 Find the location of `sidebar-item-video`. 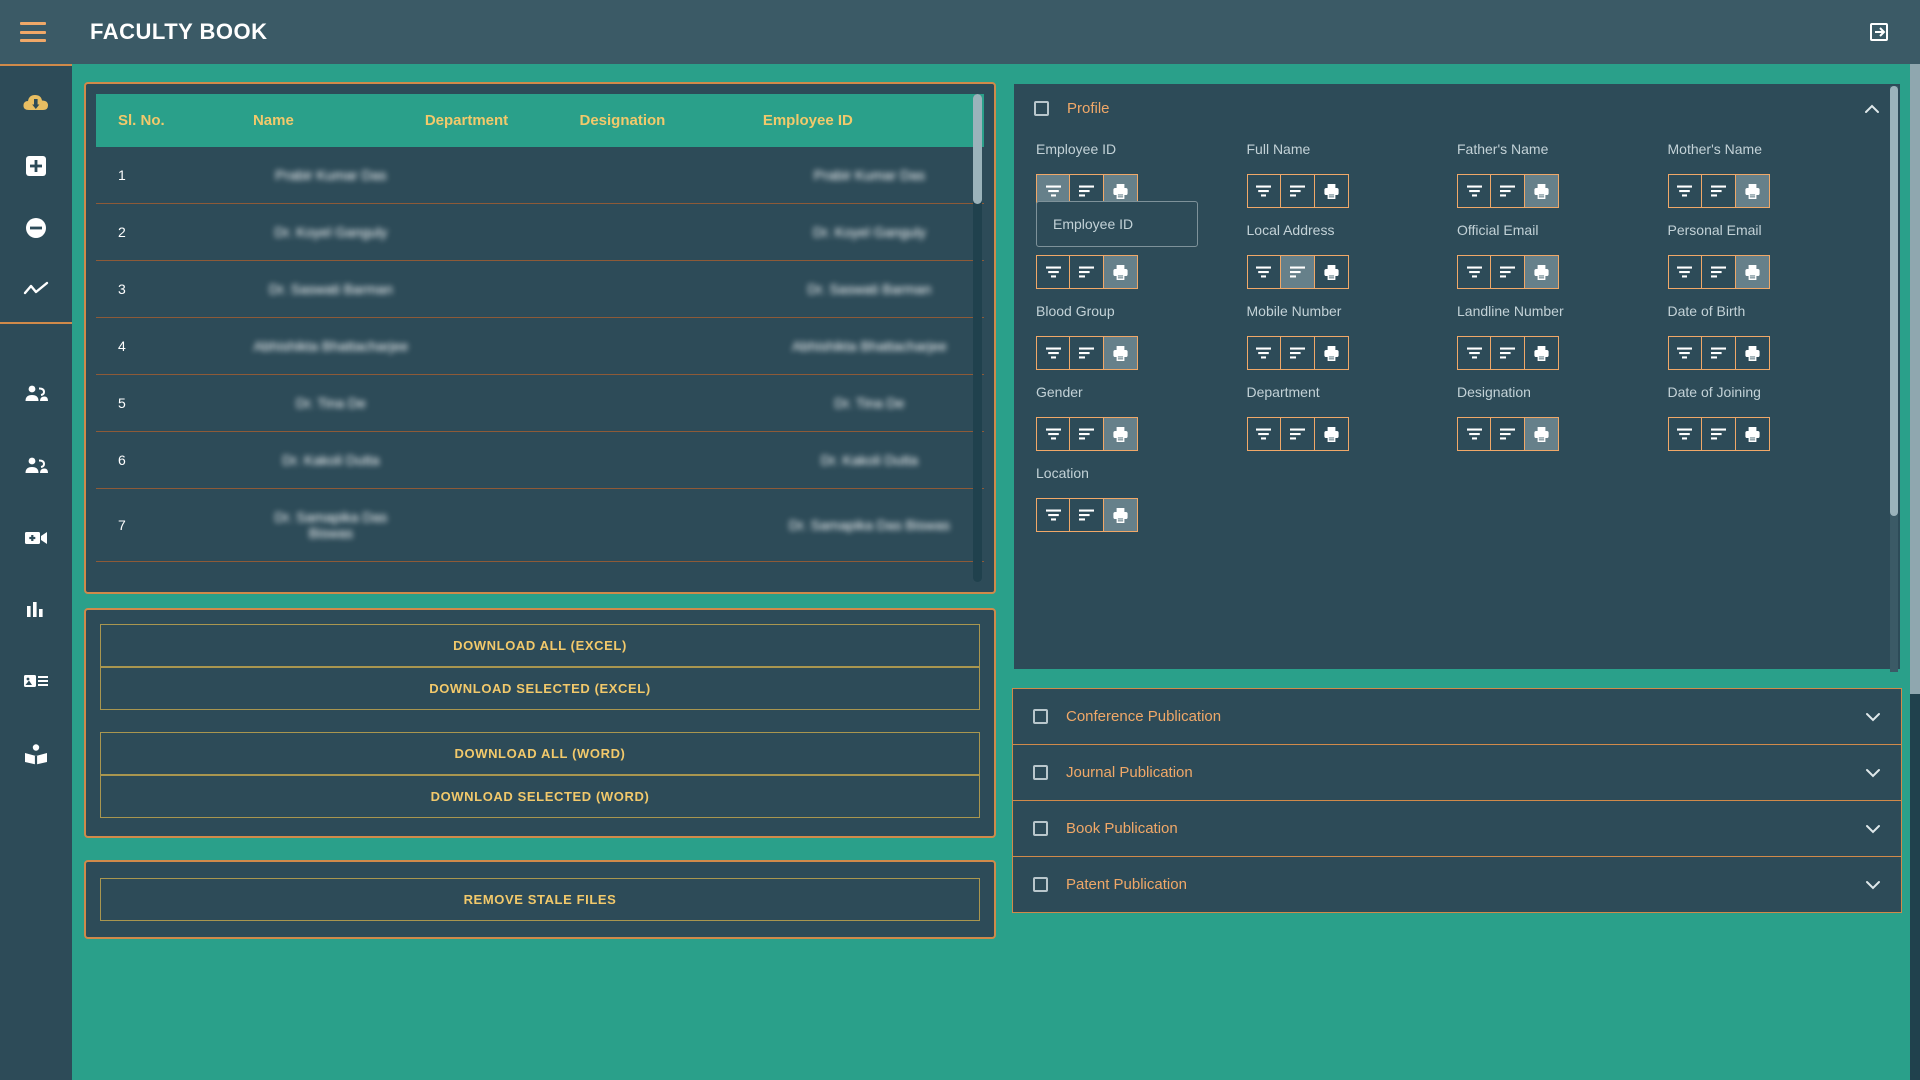

sidebar-item-video is located at coordinates (36, 538).